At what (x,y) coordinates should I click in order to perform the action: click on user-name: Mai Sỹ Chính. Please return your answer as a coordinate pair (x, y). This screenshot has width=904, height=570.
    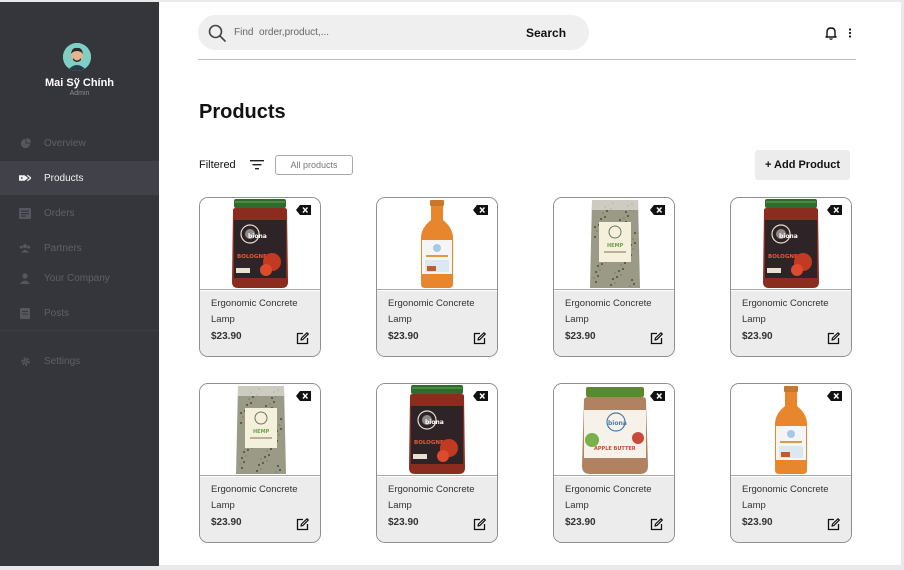
    Looking at the image, I should click on (79, 83).